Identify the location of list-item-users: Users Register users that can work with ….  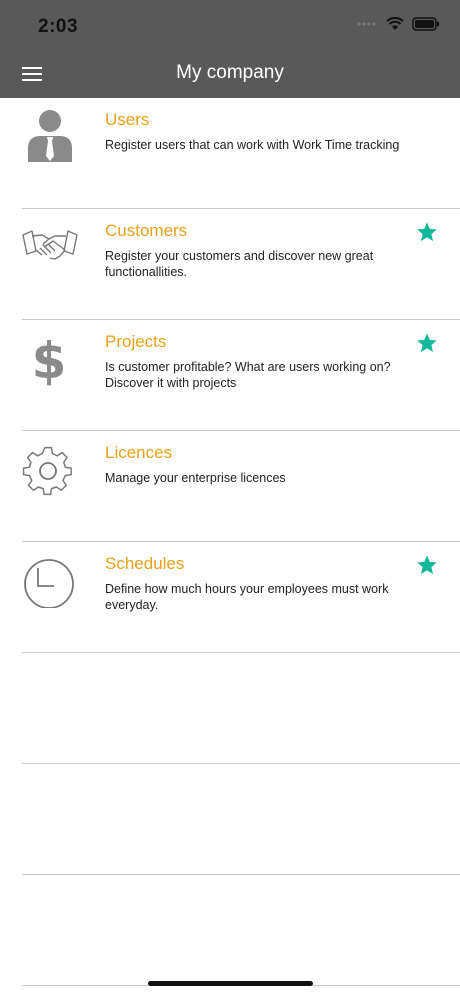
(241, 153).